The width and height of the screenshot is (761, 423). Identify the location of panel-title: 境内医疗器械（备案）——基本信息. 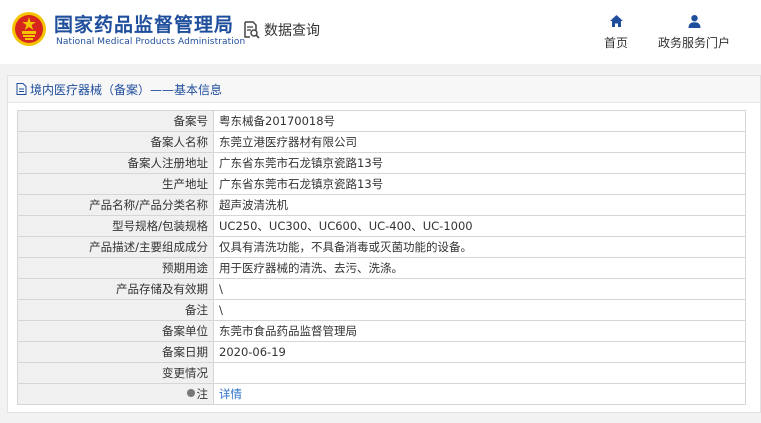
(126, 89).